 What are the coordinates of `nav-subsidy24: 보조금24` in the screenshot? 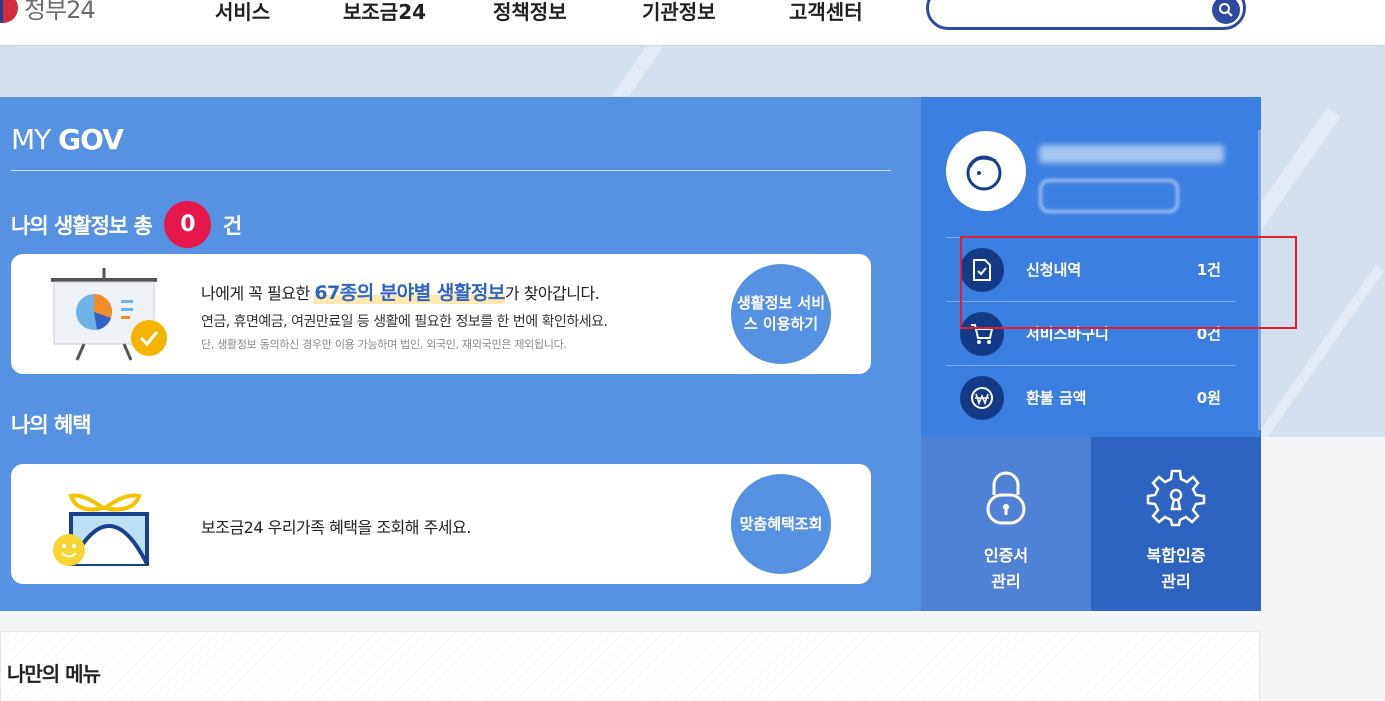 It's located at (384, 12).